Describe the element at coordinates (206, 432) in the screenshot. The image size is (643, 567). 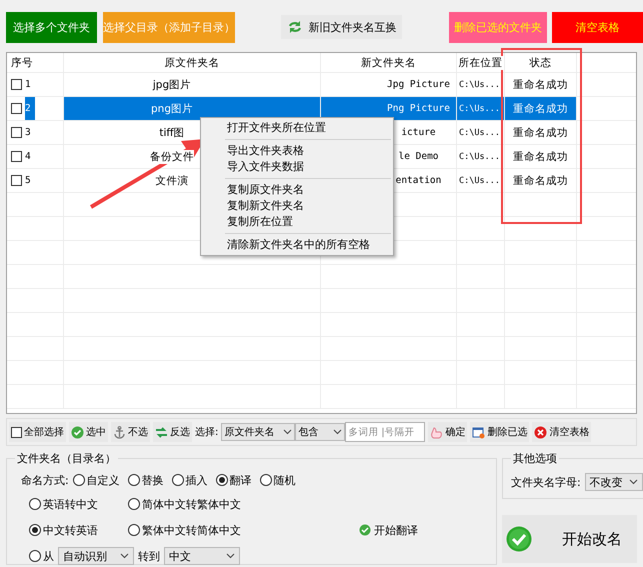
I see `filter-label: 选择:` at that location.